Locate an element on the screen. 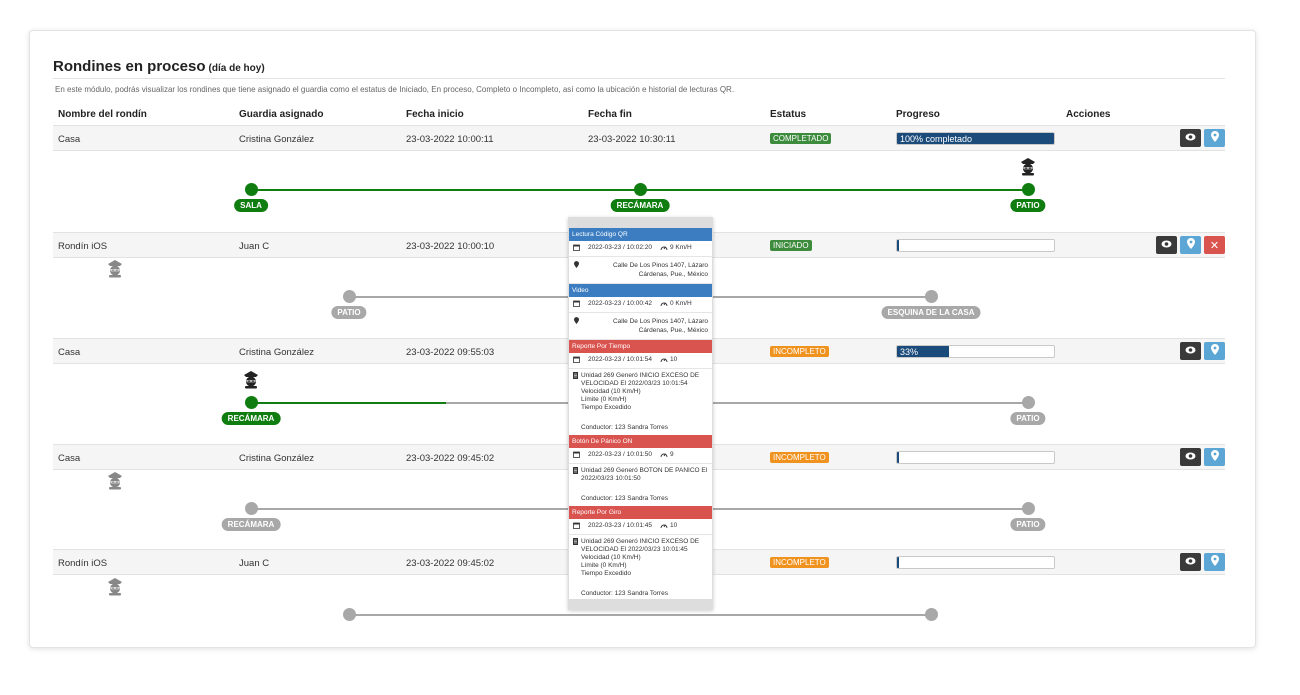 The image size is (1300, 695). popup-section-title: Reporte Por Tiempo is located at coordinates (640, 346).